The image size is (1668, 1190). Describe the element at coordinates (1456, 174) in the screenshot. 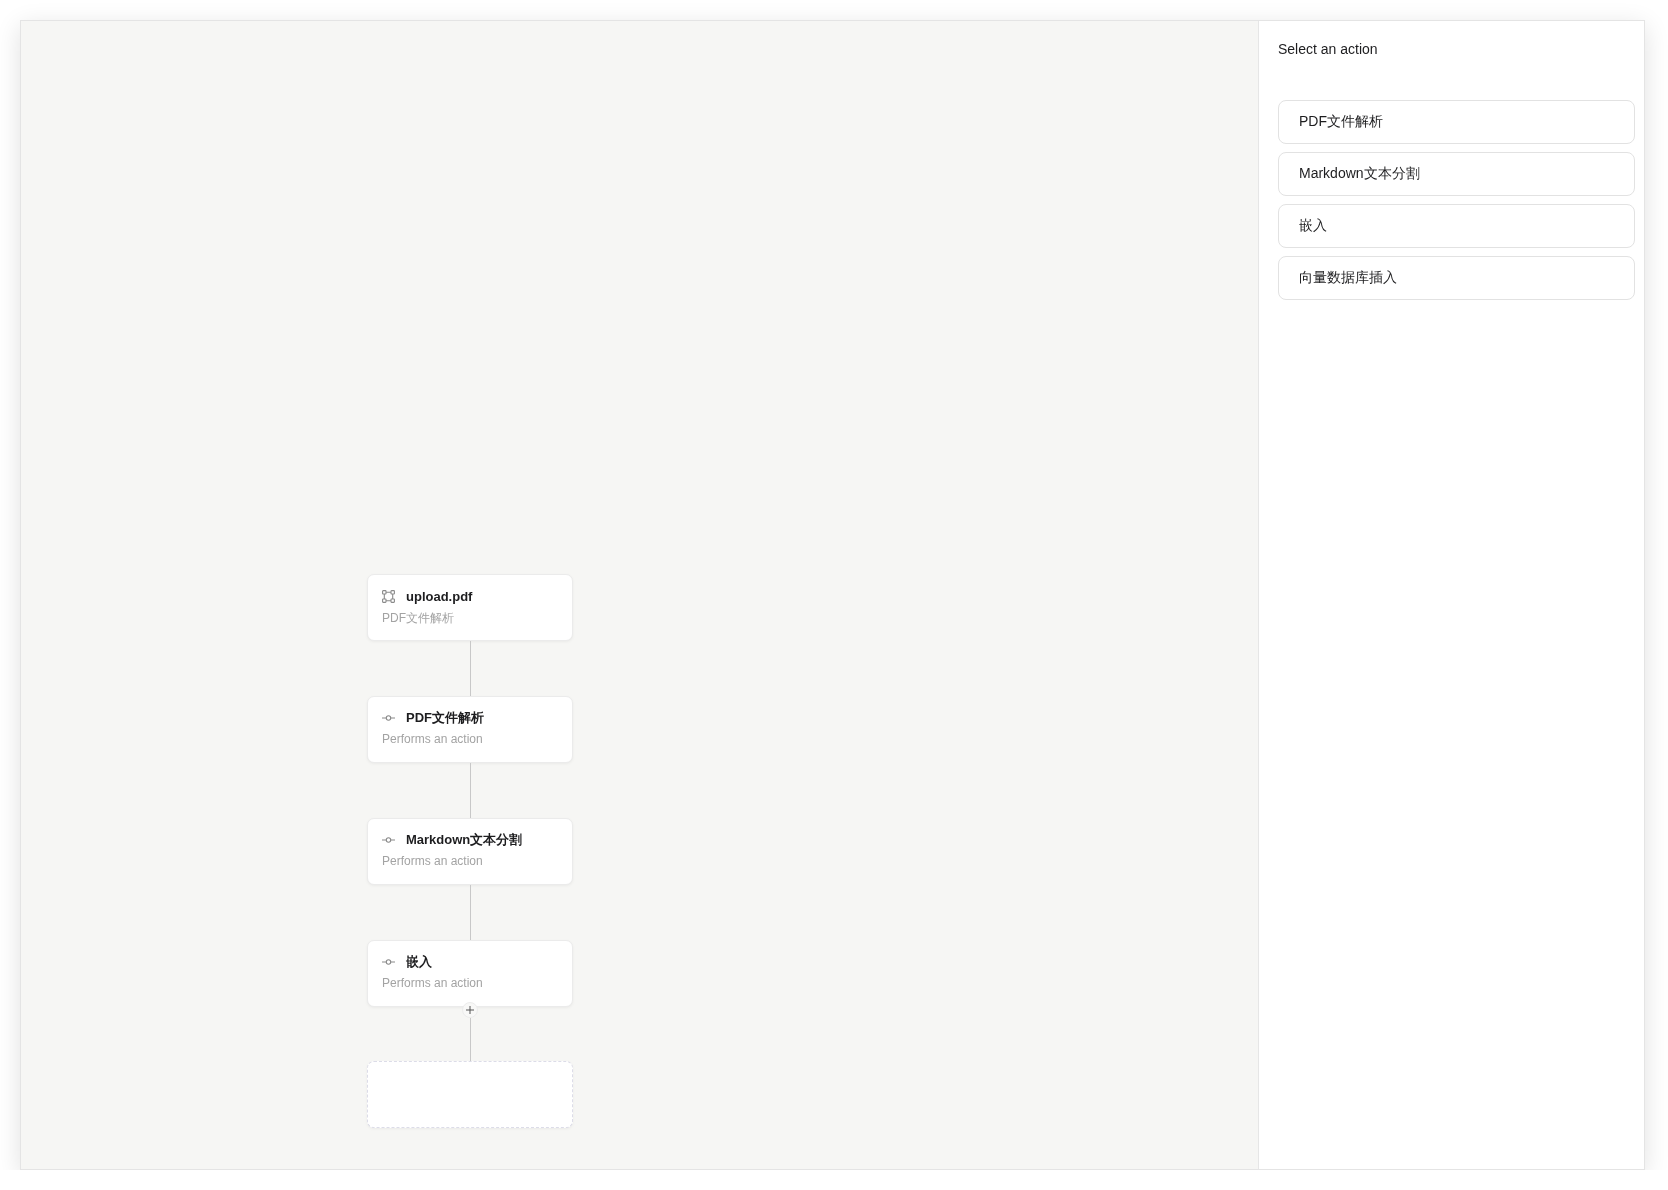

I see `action-option: Markdown文本分割` at that location.